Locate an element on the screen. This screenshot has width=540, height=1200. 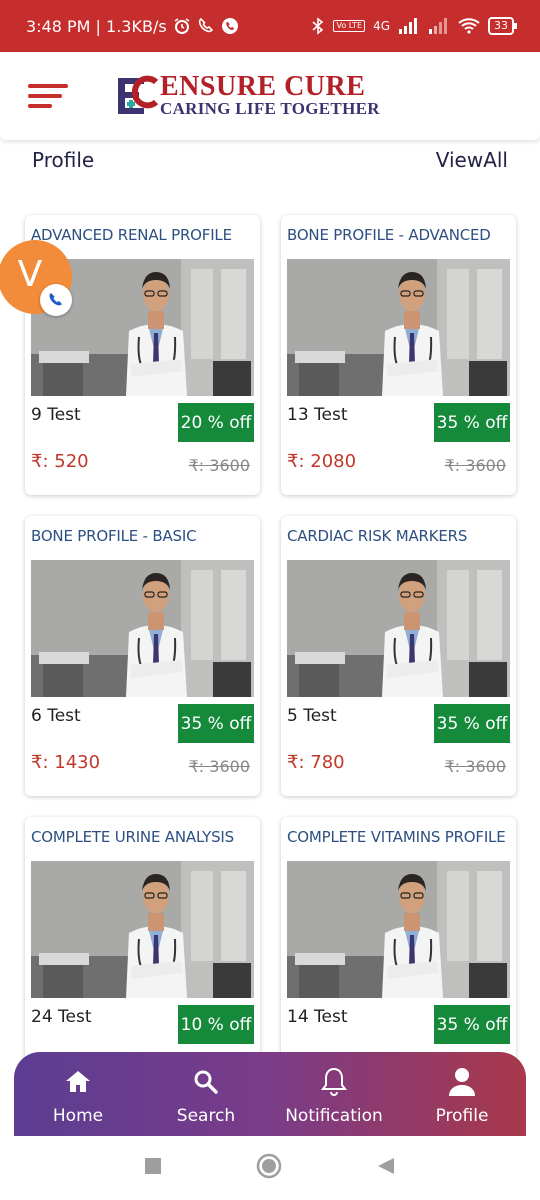
card-title: BONE PROFILE - ADVANCED is located at coordinates (389, 235).